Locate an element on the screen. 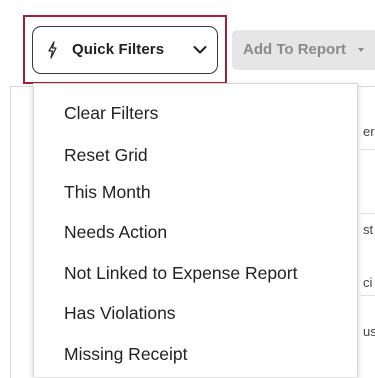 The width and height of the screenshot is (375, 378). menu-item-clear-filters: Clear Filters is located at coordinates (111, 113).